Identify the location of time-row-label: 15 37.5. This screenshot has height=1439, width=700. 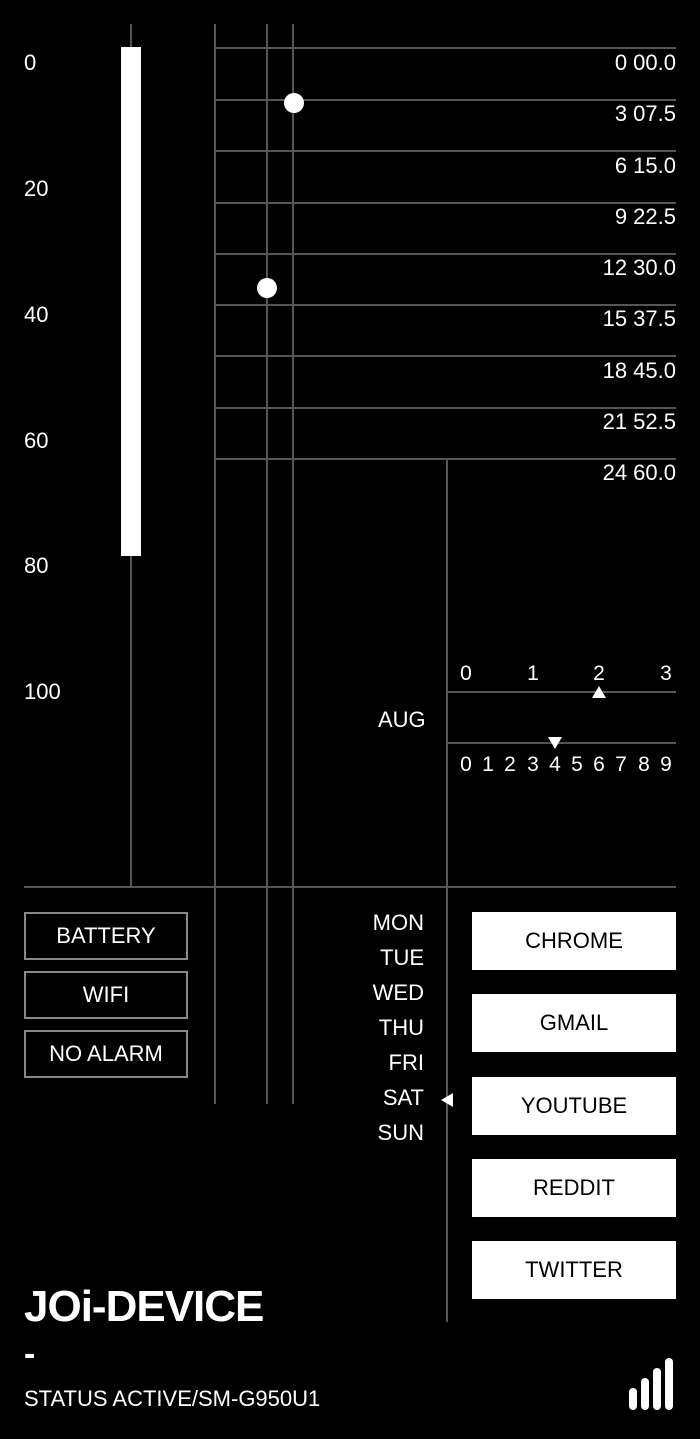
(639, 318).